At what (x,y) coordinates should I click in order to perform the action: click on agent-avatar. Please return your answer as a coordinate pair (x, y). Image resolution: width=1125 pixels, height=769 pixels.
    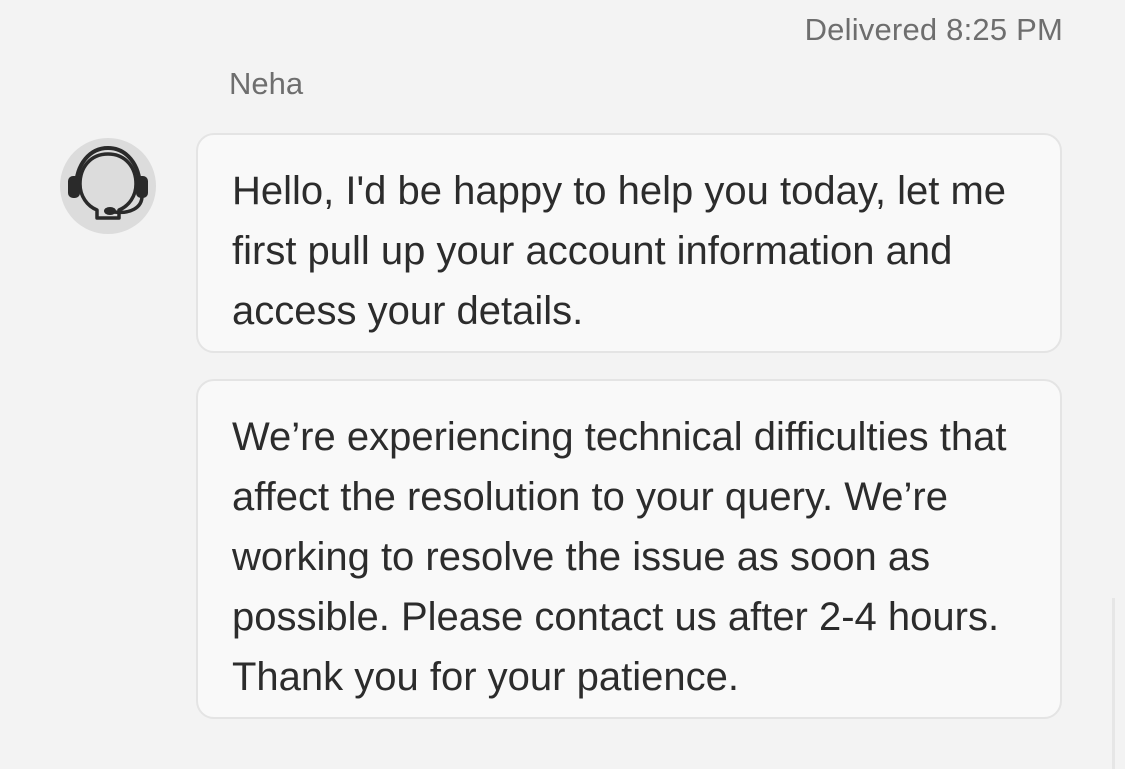
    Looking at the image, I should click on (108, 186).